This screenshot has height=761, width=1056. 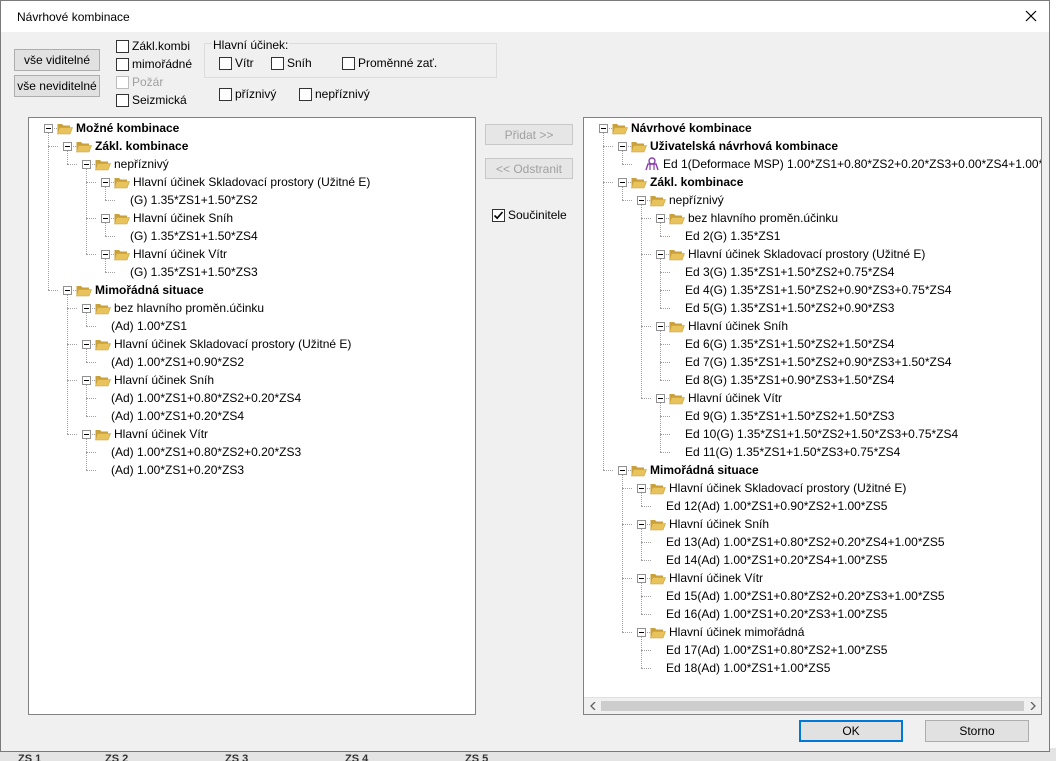 What do you see at coordinates (153, 46) in the screenshot?
I see `zakl-kombi-checkbox: Zákl.kombi` at bounding box center [153, 46].